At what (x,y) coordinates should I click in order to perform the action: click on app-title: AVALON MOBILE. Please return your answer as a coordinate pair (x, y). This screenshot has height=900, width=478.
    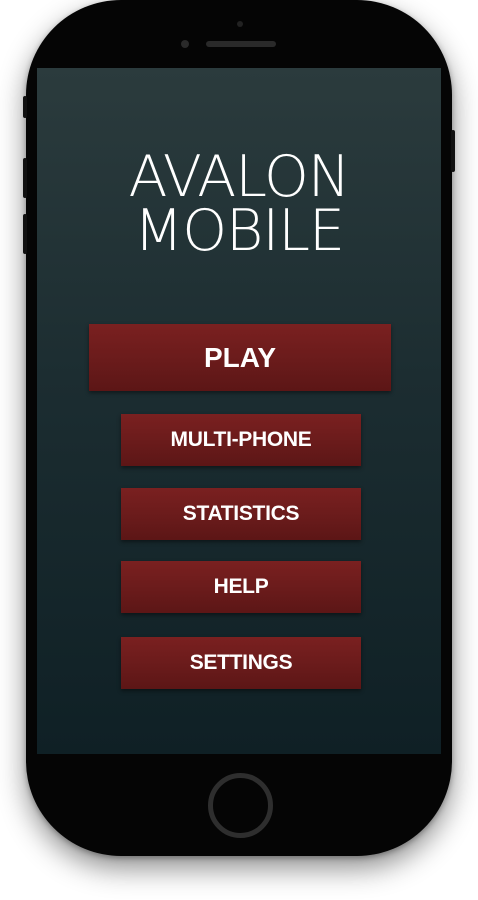
    Looking at the image, I should click on (239, 204).